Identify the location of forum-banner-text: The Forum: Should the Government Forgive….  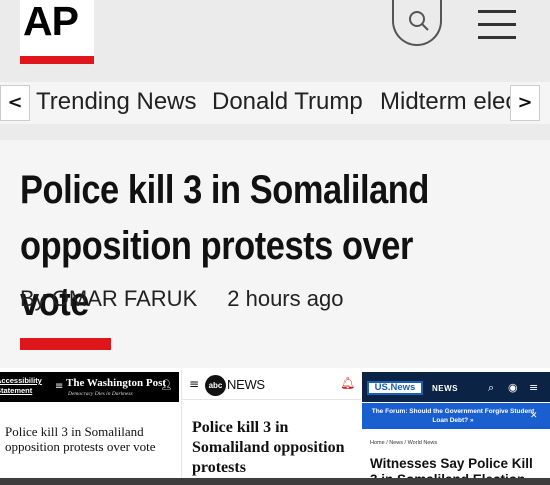
(453, 416).